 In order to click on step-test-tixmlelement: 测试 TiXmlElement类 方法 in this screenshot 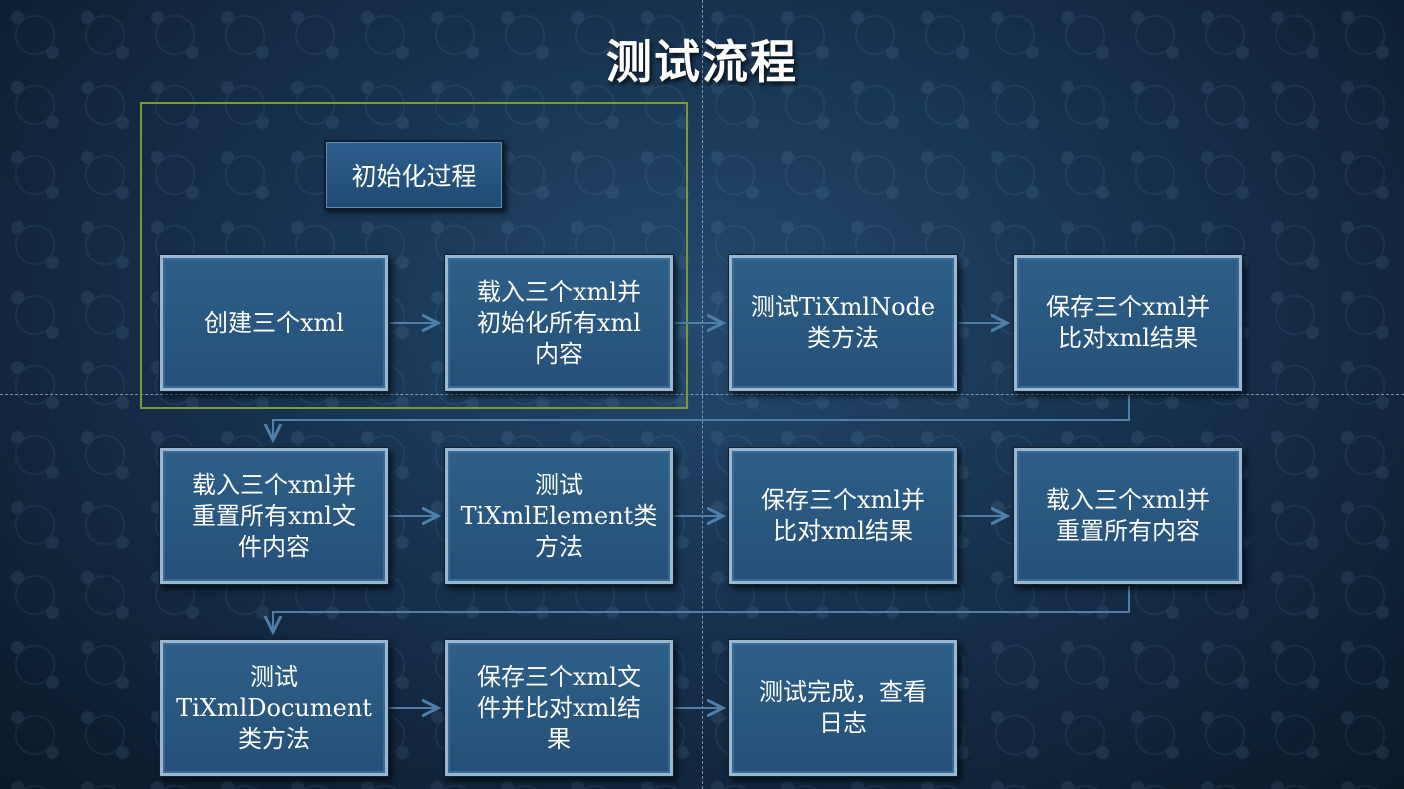, I will do `click(559, 516)`.